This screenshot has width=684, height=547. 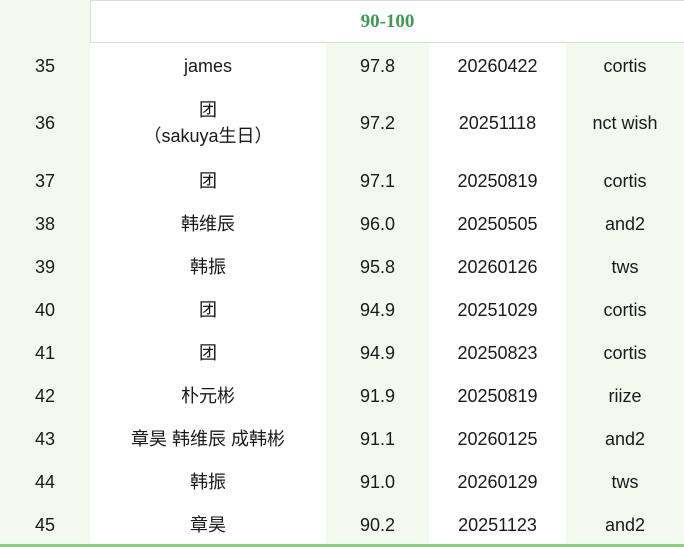 I want to click on rank-cell: 35, so click(x=45, y=65).